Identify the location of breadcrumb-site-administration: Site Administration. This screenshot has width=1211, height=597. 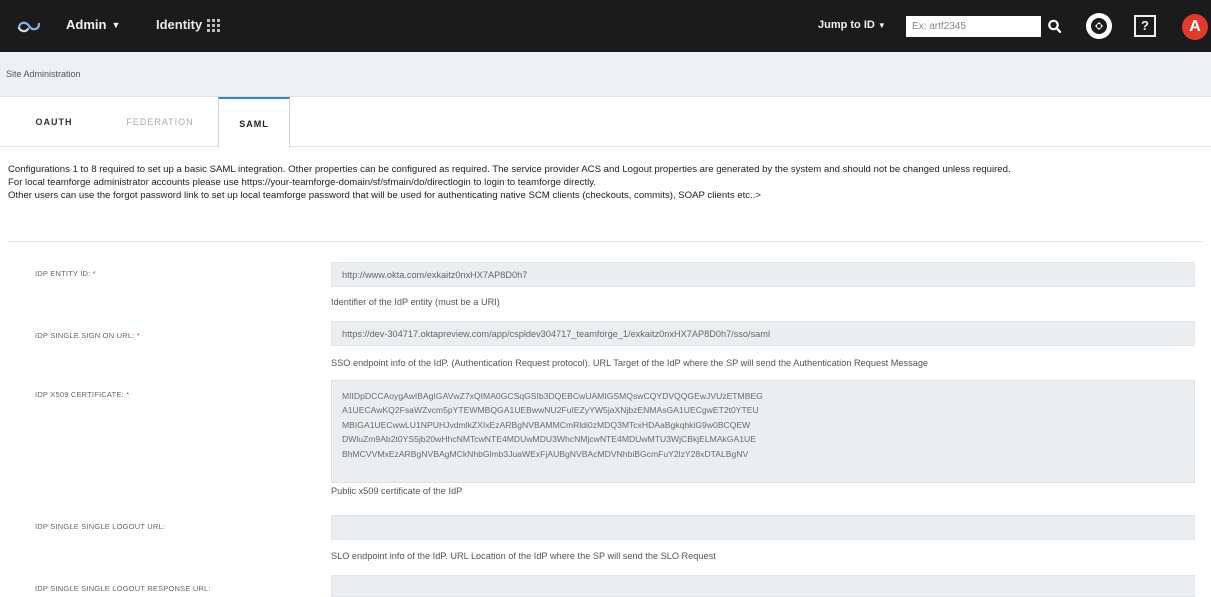
(43, 74).